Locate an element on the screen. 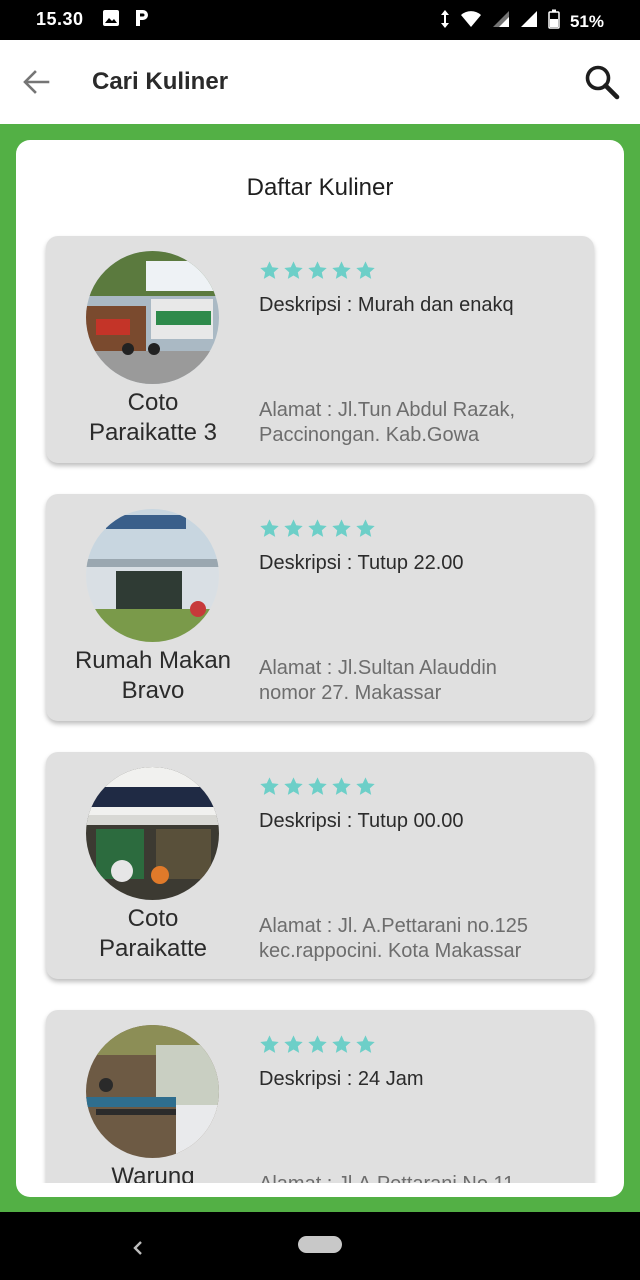  gallery-notification-icon is located at coordinates (111, 20).